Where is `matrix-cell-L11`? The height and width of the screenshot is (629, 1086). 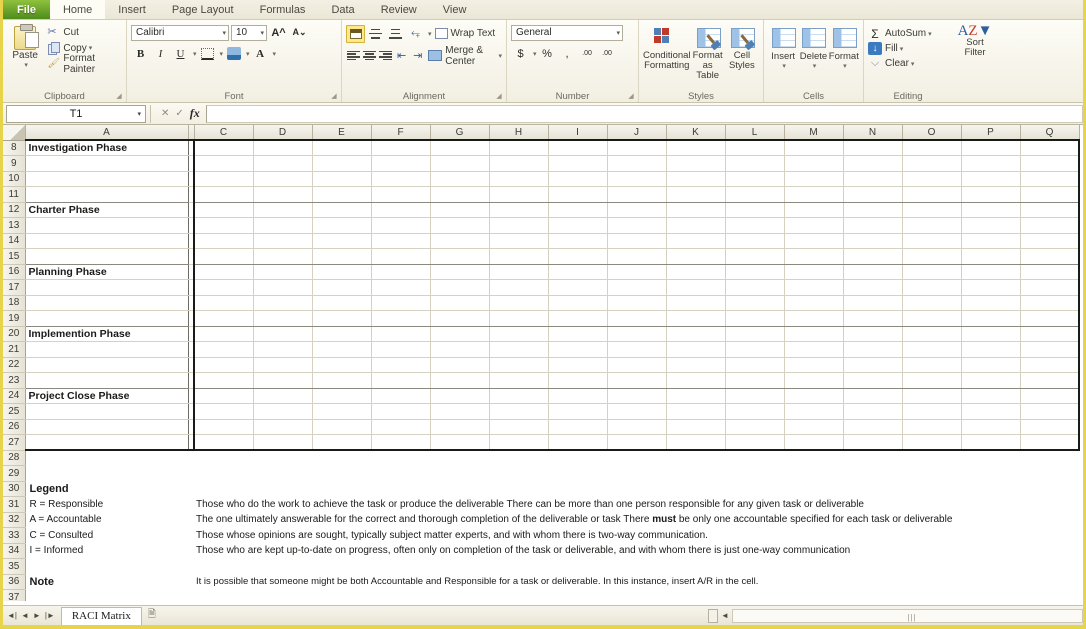
matrix-cell-L11 is located at coordinates (755, 194).